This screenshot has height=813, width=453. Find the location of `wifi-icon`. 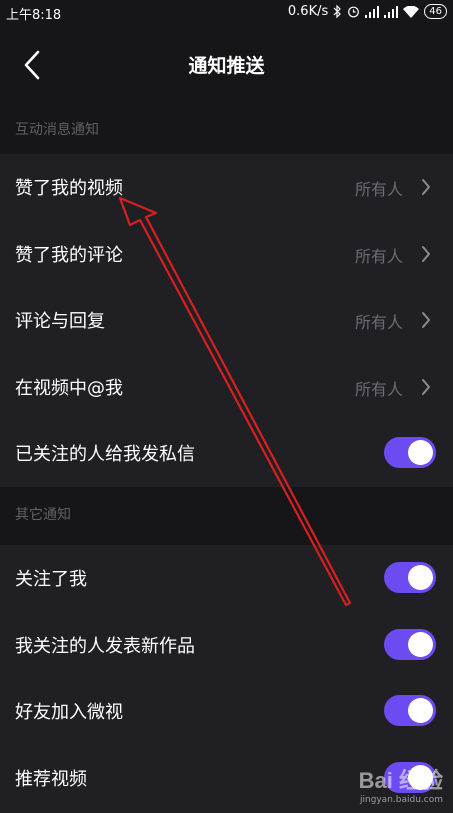

wifi-icon is located at coordinates (411, 11).